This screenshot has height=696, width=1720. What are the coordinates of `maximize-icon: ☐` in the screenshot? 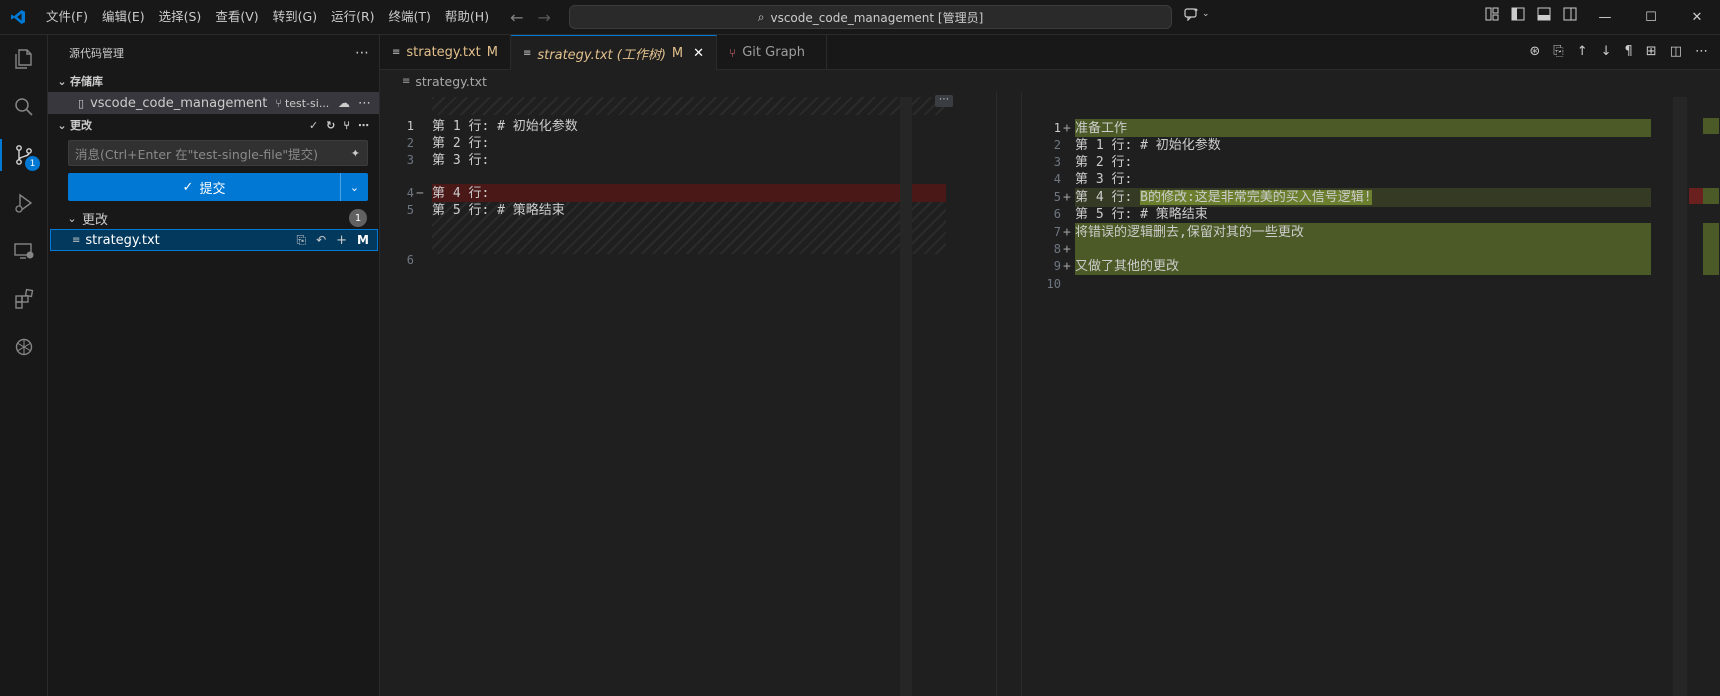 It's located at (1651, 17).